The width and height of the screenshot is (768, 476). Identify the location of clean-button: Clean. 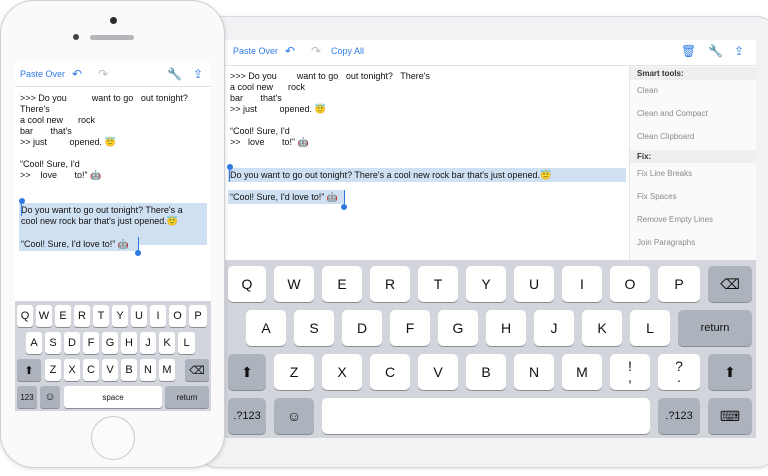
(647, 90).